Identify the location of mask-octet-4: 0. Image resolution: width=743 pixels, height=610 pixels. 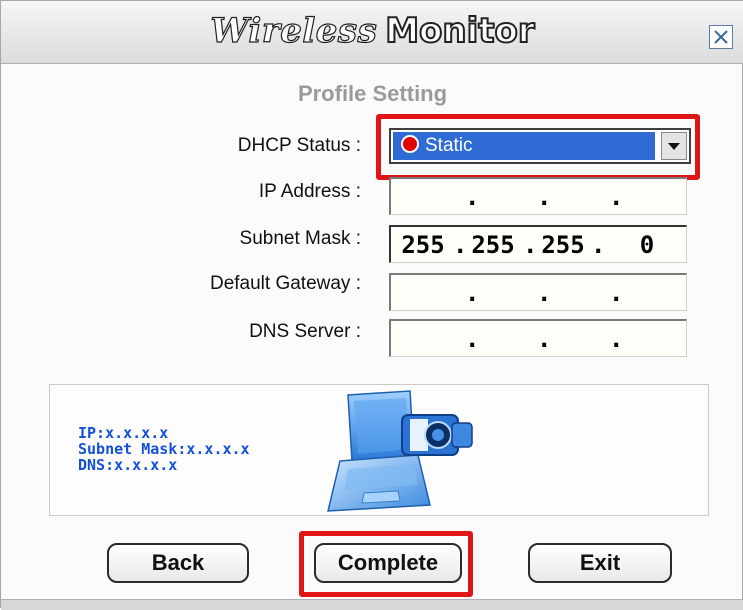
(647, 245).